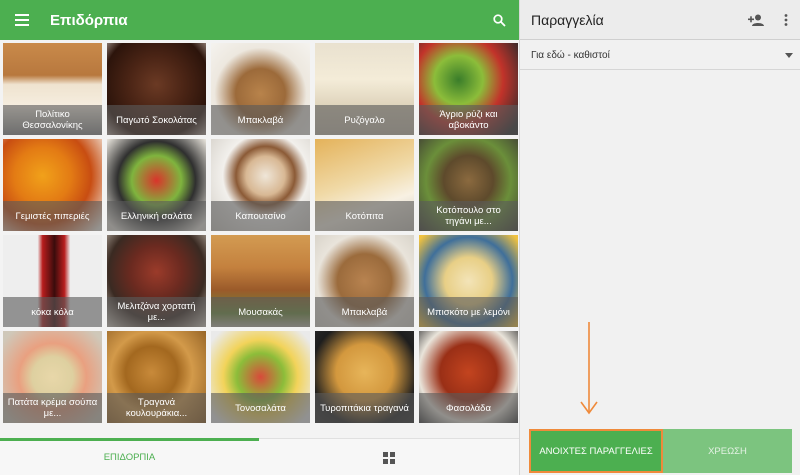  Describe the element at coordinates (89, 20) in the screenshot. I see `category-title: Επιδόρπια` at that location.